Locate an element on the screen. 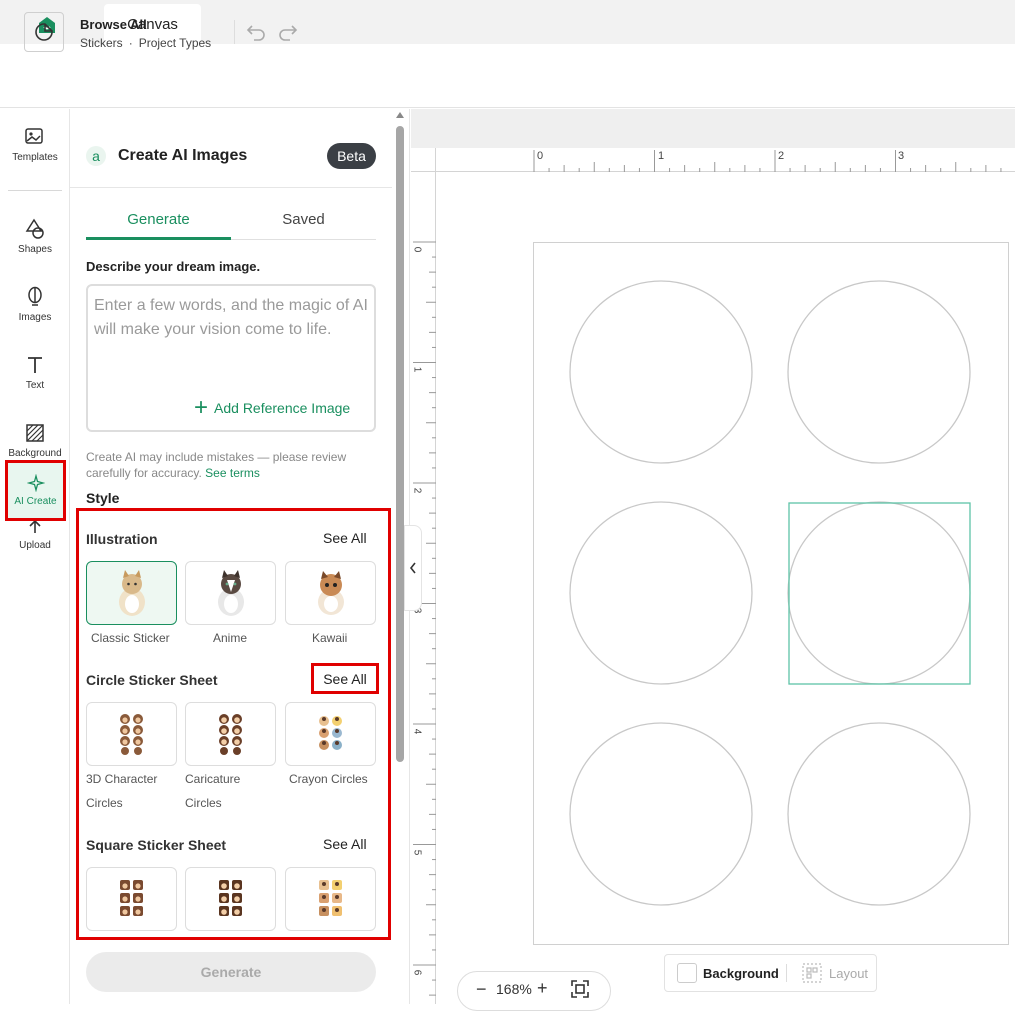 Image resolution: width=1015 pixels, height=1011 pixels. style-thumb-caricature-circles is located at coordinates (230, 734).